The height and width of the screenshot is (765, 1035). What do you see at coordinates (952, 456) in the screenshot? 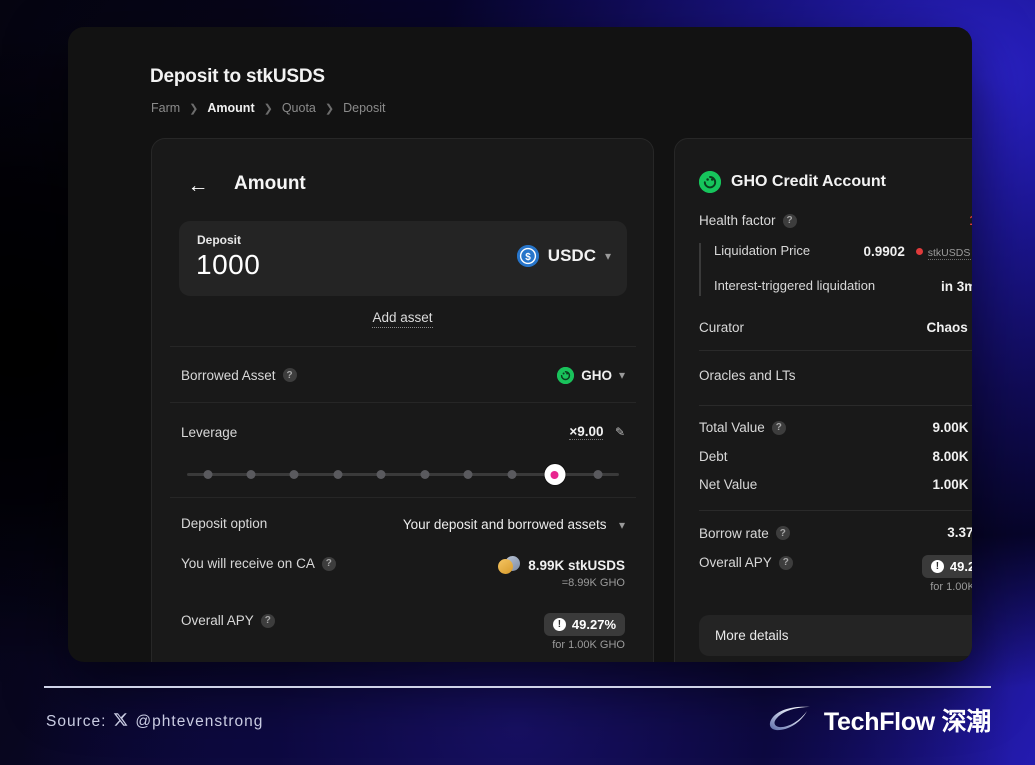
I see `debt-amount: 8.00K GHO` at bounding box center [952, 456].